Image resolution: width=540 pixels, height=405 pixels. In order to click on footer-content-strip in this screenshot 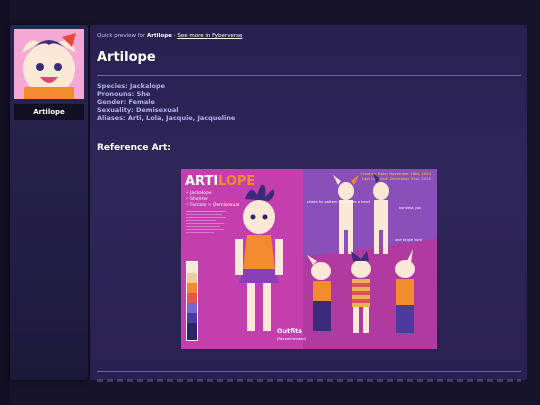, I will do `click(309, 380)`.